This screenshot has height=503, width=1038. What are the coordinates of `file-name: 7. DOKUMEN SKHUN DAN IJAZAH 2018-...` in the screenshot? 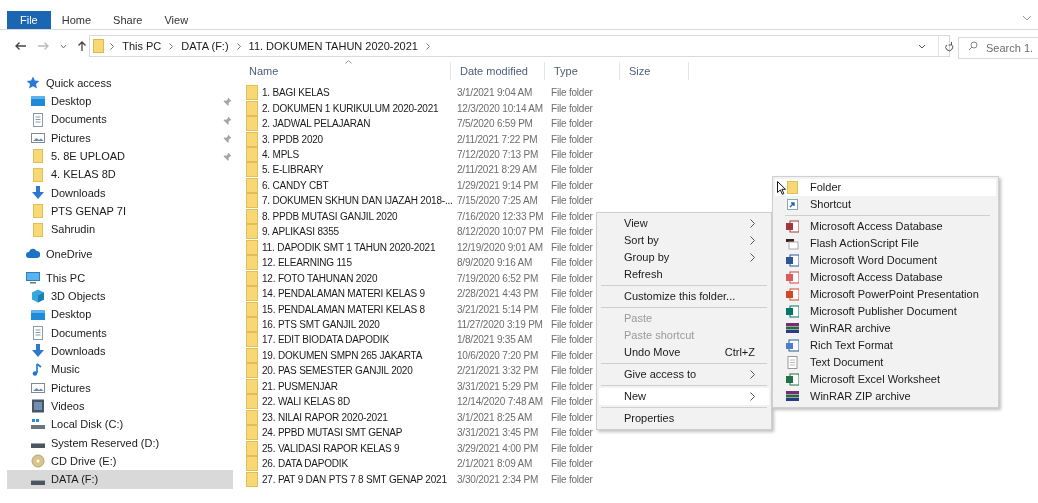 It's located at (359, 201).